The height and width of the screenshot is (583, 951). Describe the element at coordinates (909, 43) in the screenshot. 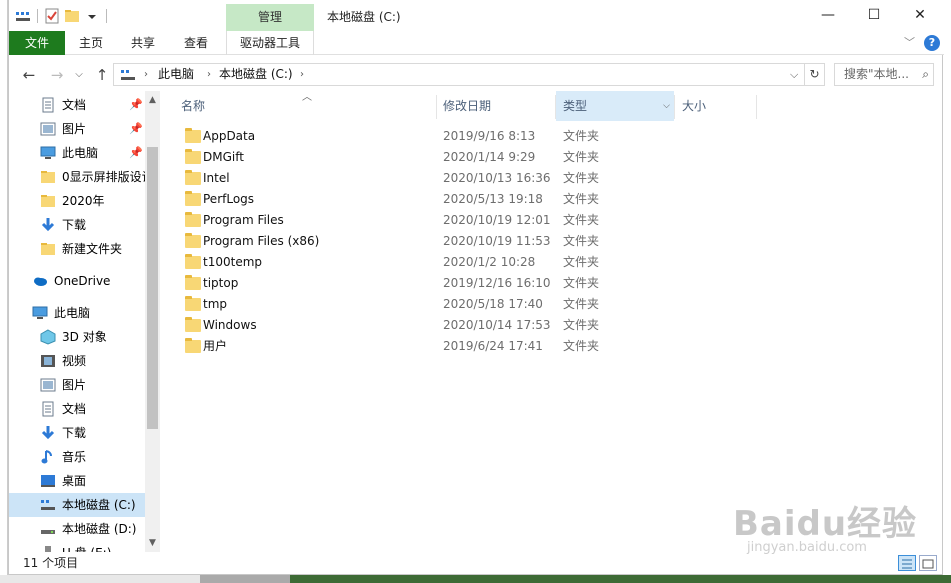

I see `expand-ribbon-chevron-icon: ﹀` at that location.